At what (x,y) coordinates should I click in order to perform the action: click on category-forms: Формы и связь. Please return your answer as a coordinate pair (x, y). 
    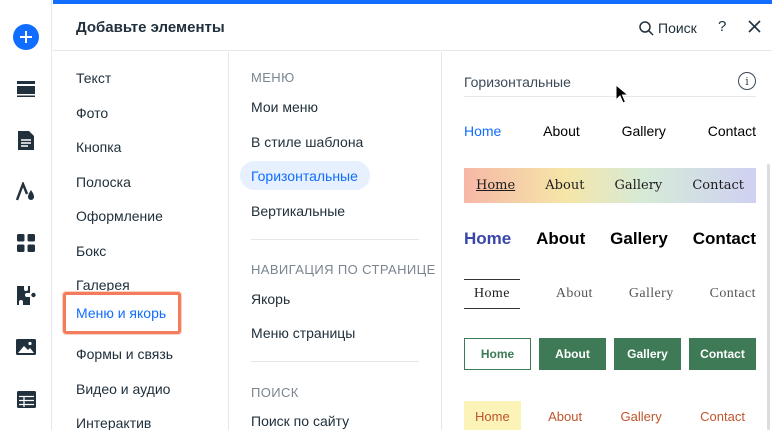
    Looking at the image, I should click on (124, 354).